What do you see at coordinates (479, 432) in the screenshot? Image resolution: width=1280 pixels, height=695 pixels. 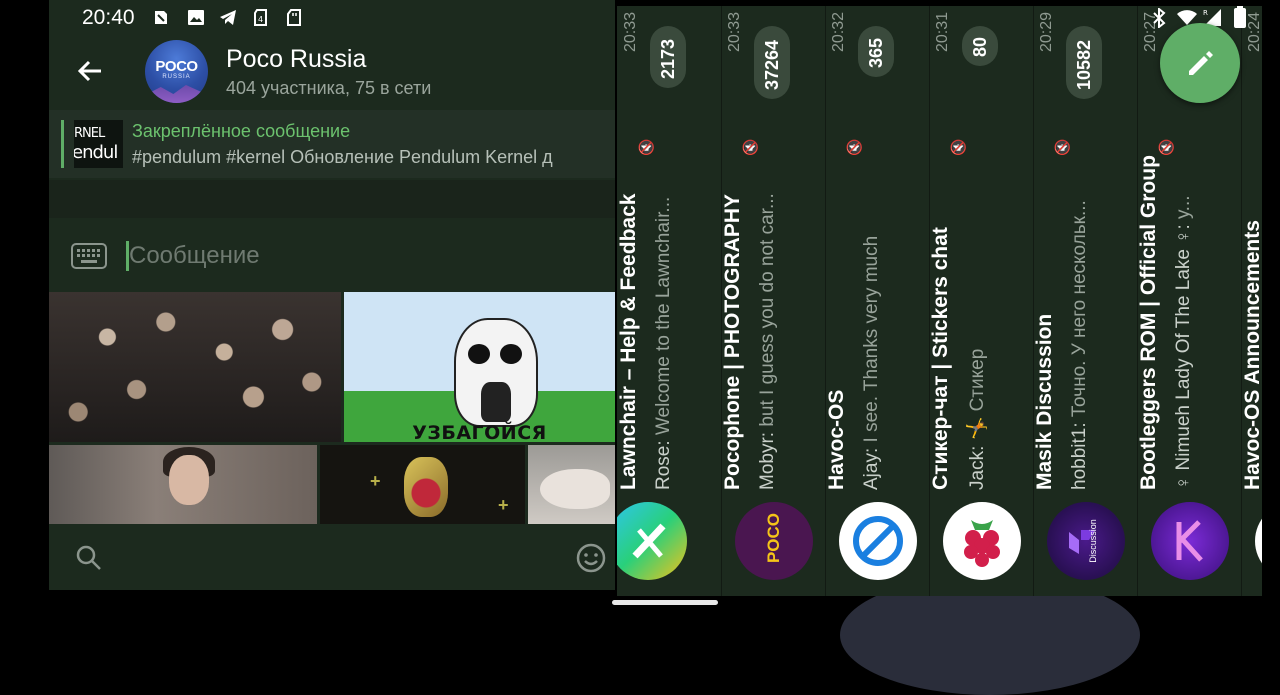 I see `gif-caption: УЗБАГОЙСЯ` at bounding box center [479, 432].